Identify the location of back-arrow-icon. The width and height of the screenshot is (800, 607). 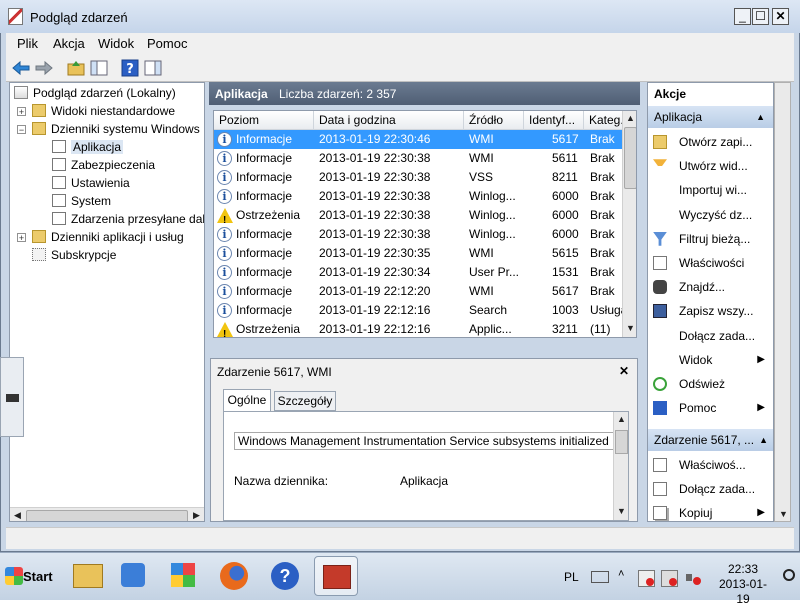
(21, 68).